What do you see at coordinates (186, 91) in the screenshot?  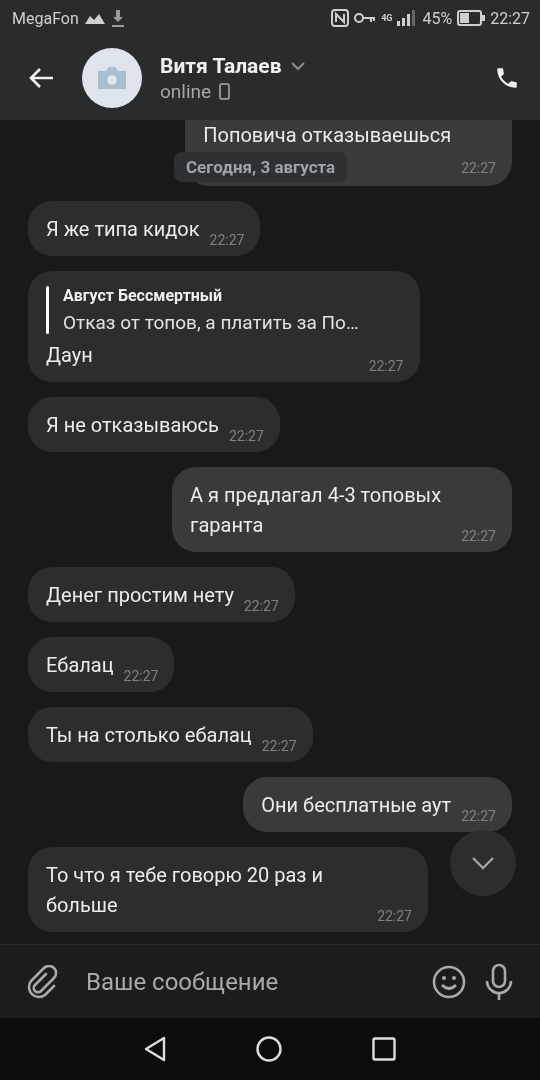 I see `online-status: online` at bounding box center [186, 91].